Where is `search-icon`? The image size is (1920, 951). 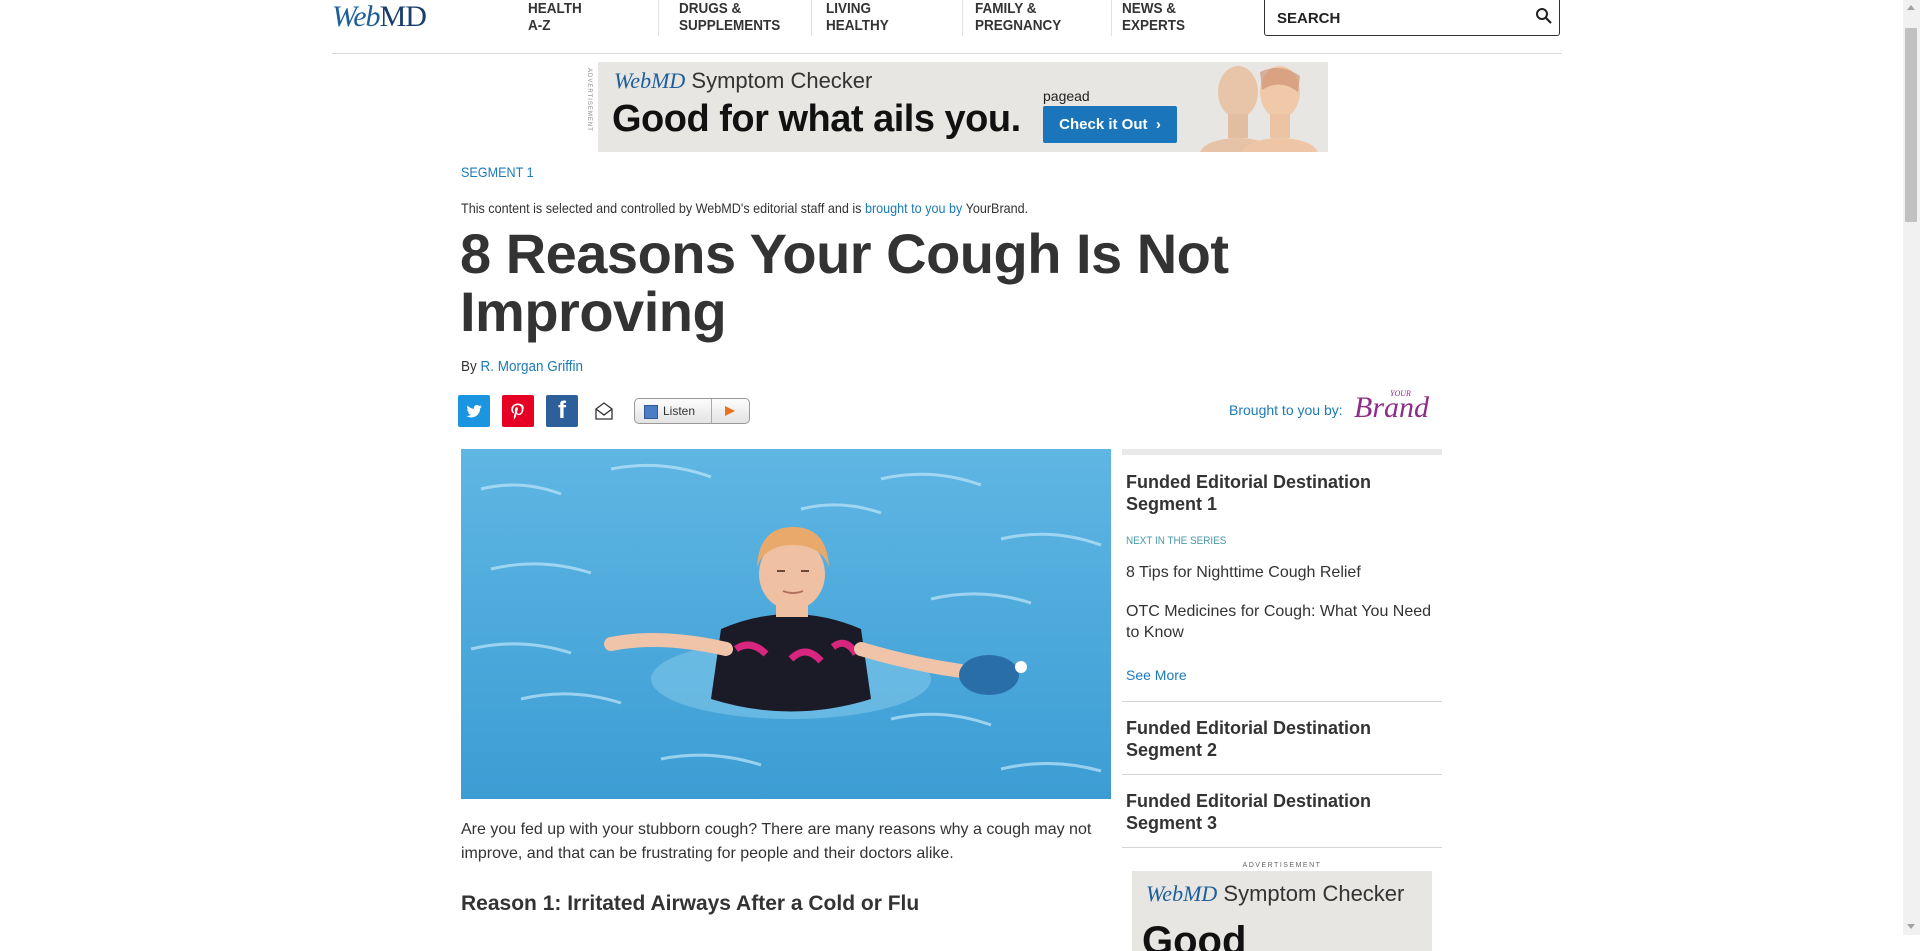
search-icon is located at coordinates (1544, 16).